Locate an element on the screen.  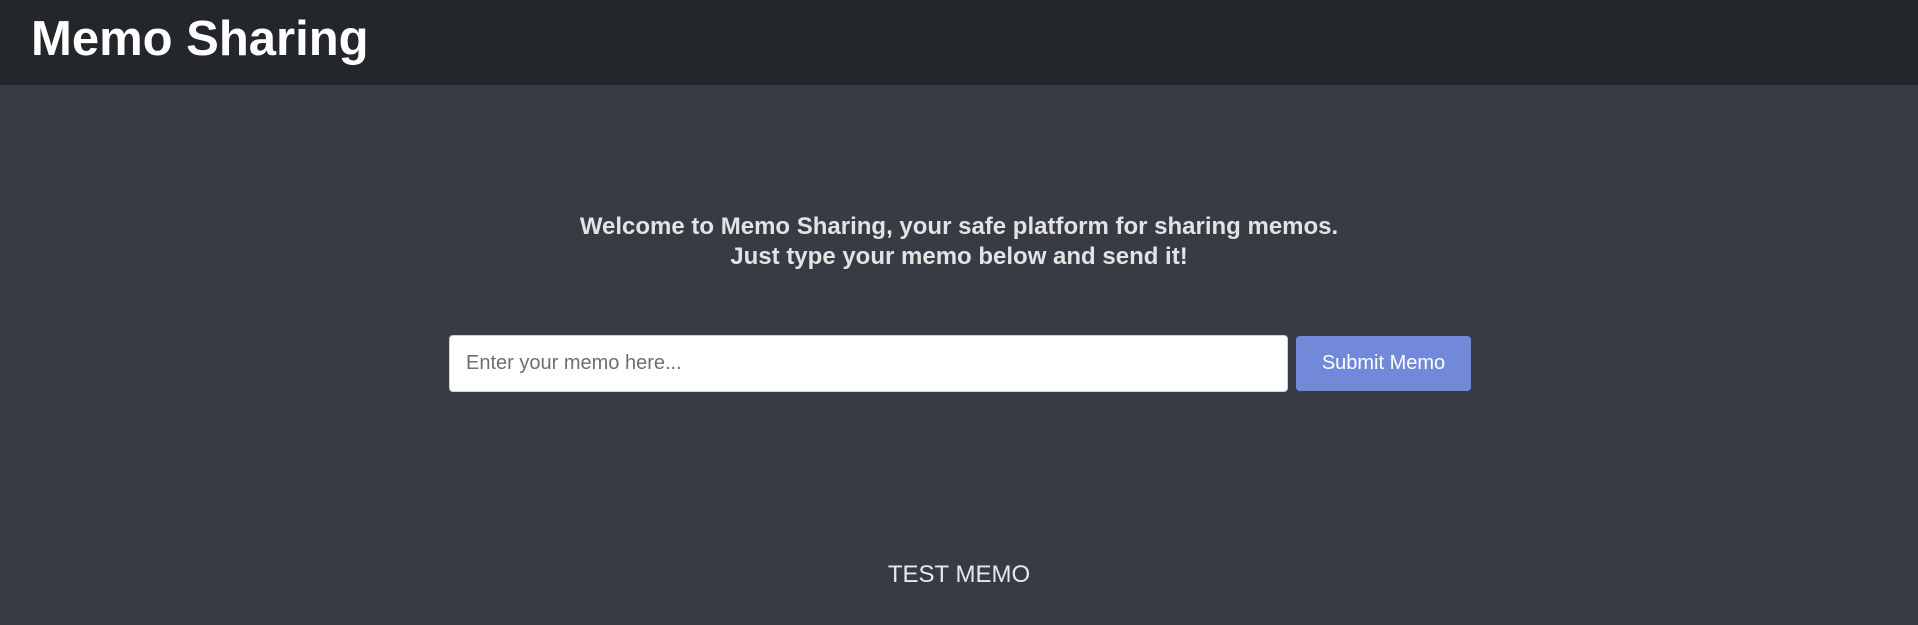
app-title: Memo Sharing is located at coordinates (200, 39).